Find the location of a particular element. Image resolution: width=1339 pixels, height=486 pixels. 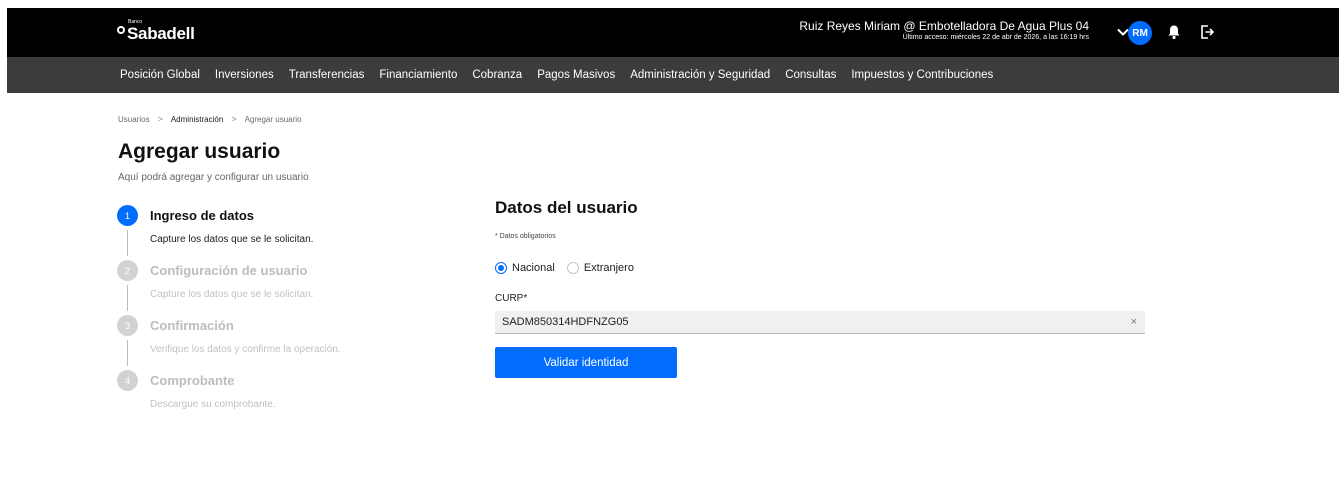

breadcrumb-administracion: Administración is located at coordinates (197, 119).